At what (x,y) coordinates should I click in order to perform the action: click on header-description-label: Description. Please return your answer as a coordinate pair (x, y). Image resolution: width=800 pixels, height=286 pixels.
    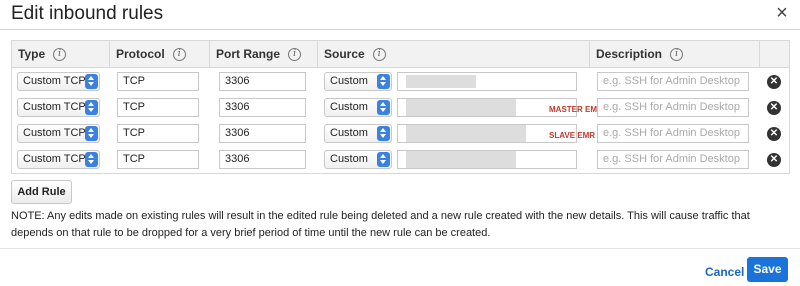
    Looking at the image, I should click on (629, 54).